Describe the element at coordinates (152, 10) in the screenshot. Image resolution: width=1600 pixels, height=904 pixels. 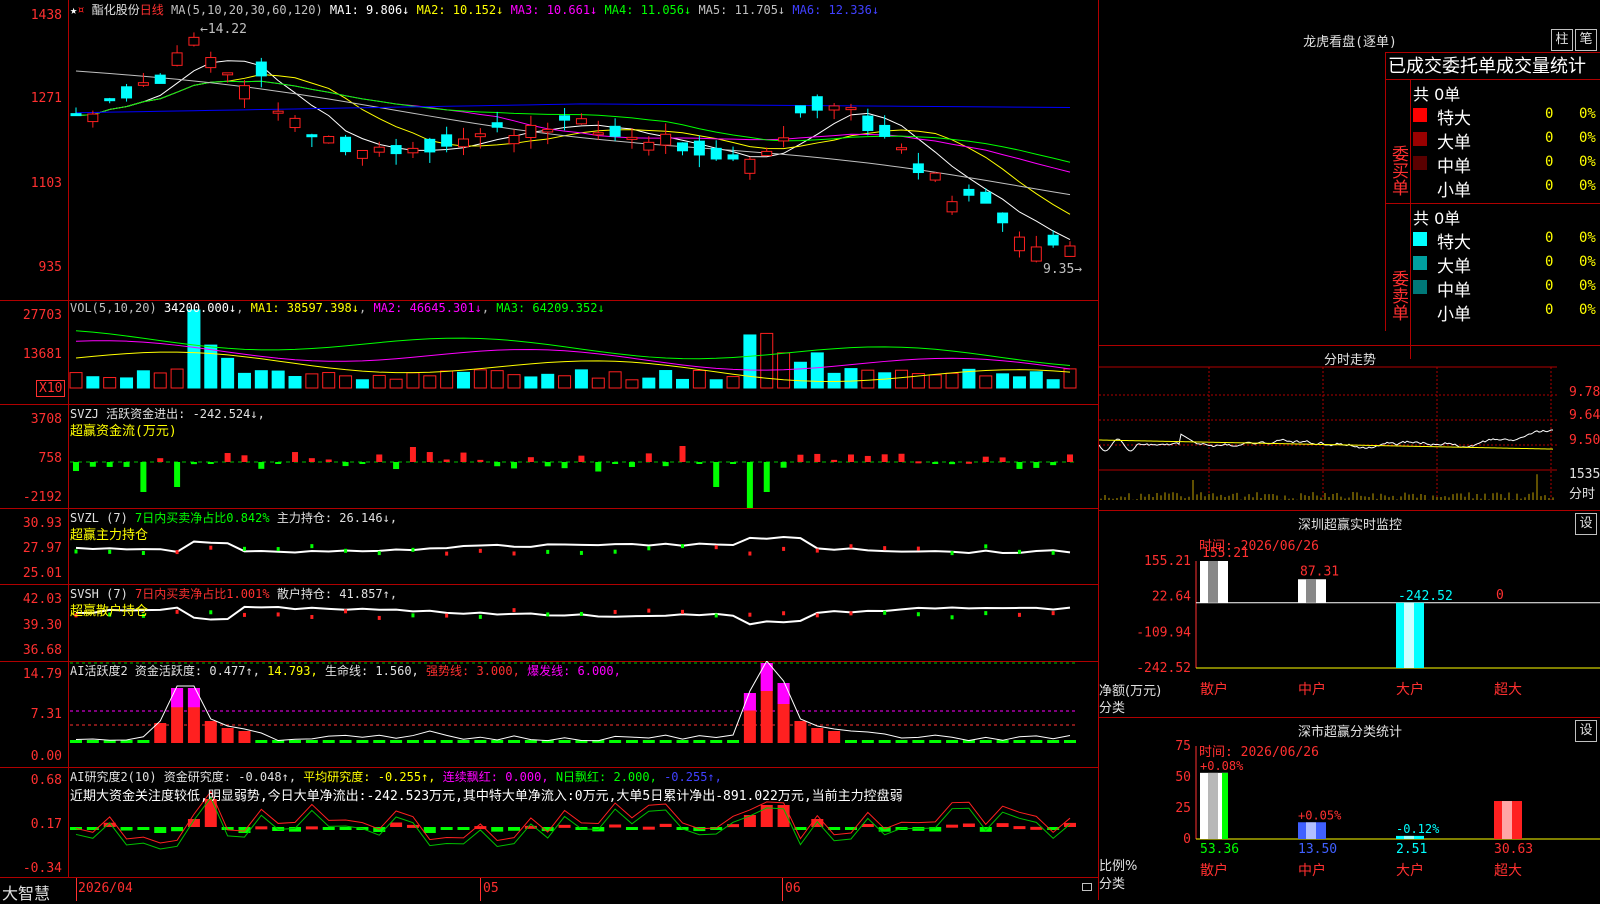
I see `period-label: 日线` at that location.